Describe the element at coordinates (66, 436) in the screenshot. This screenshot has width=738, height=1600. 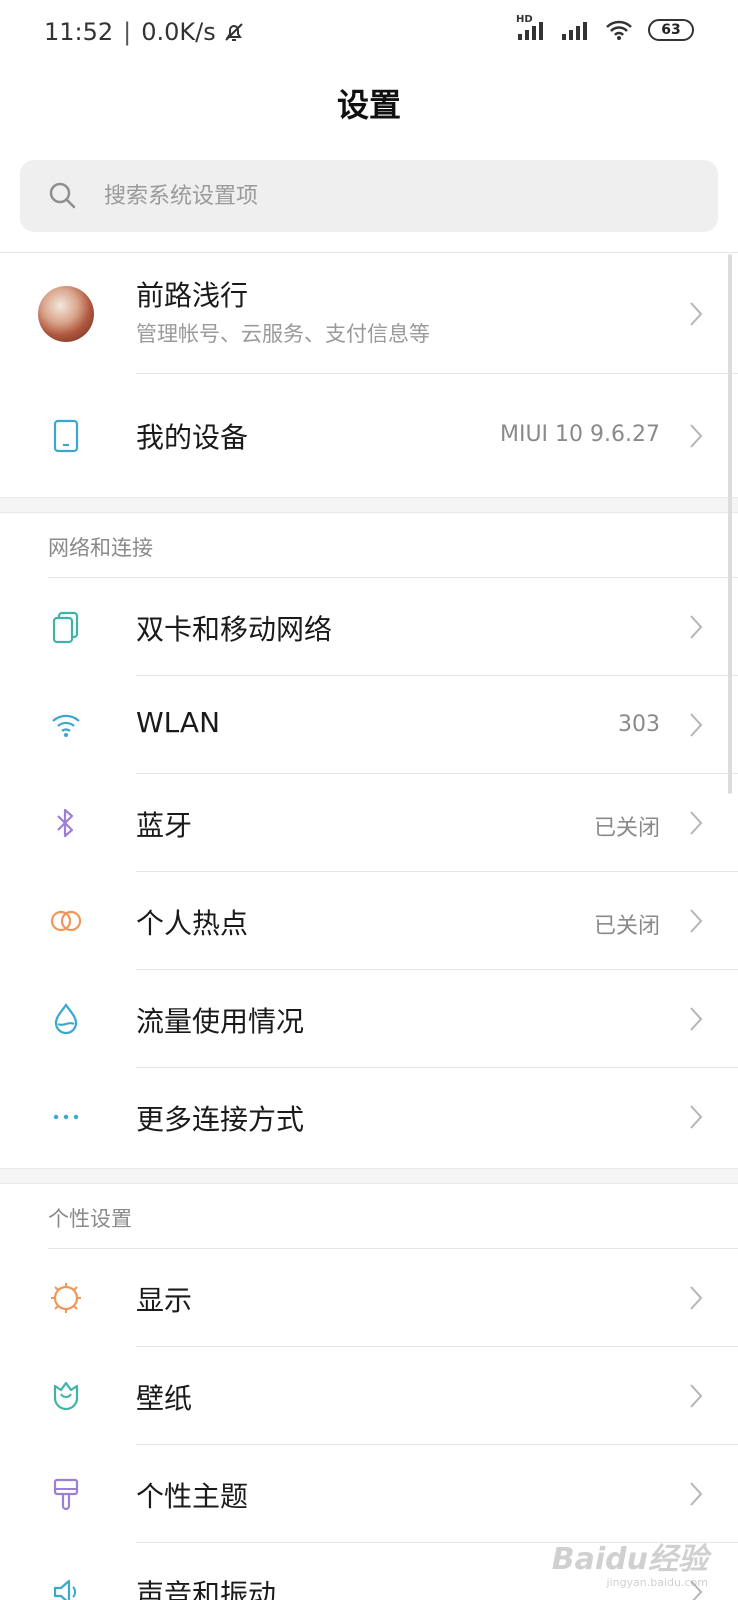
I see `phone-icon` at that location.